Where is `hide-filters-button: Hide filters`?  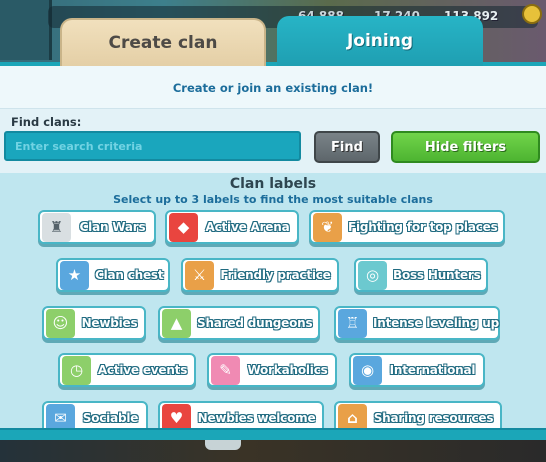 hide-filters-button: Hide filters is located at coordinates (465, 147).